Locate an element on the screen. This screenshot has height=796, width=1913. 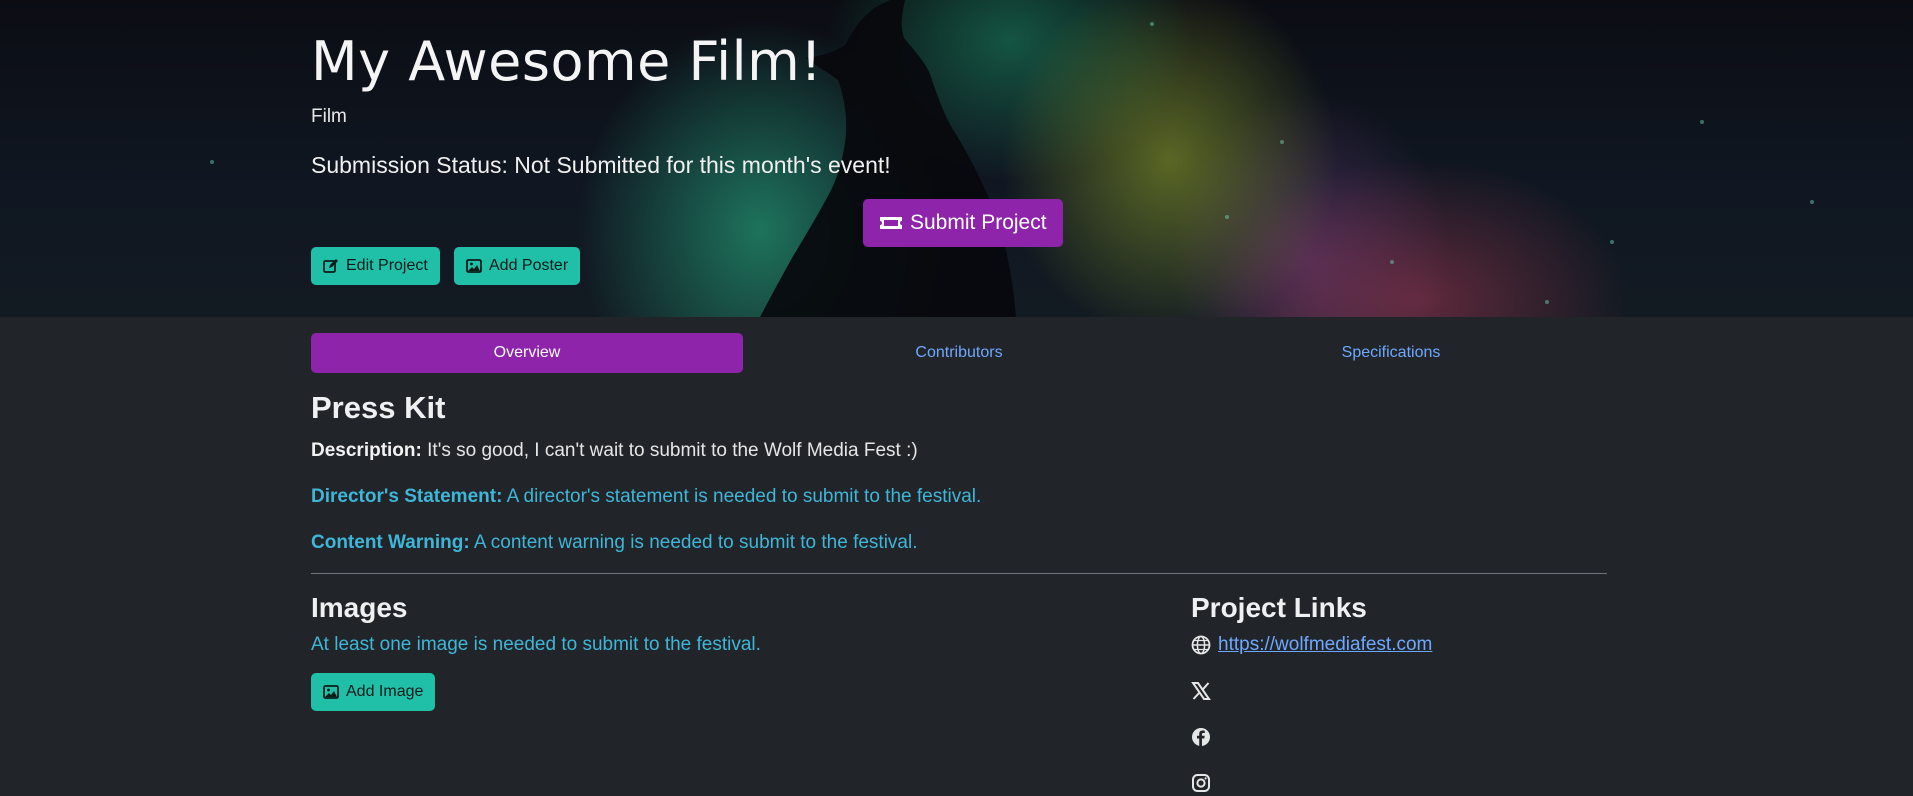
x-link-row is located at coordinates (1311, 691).